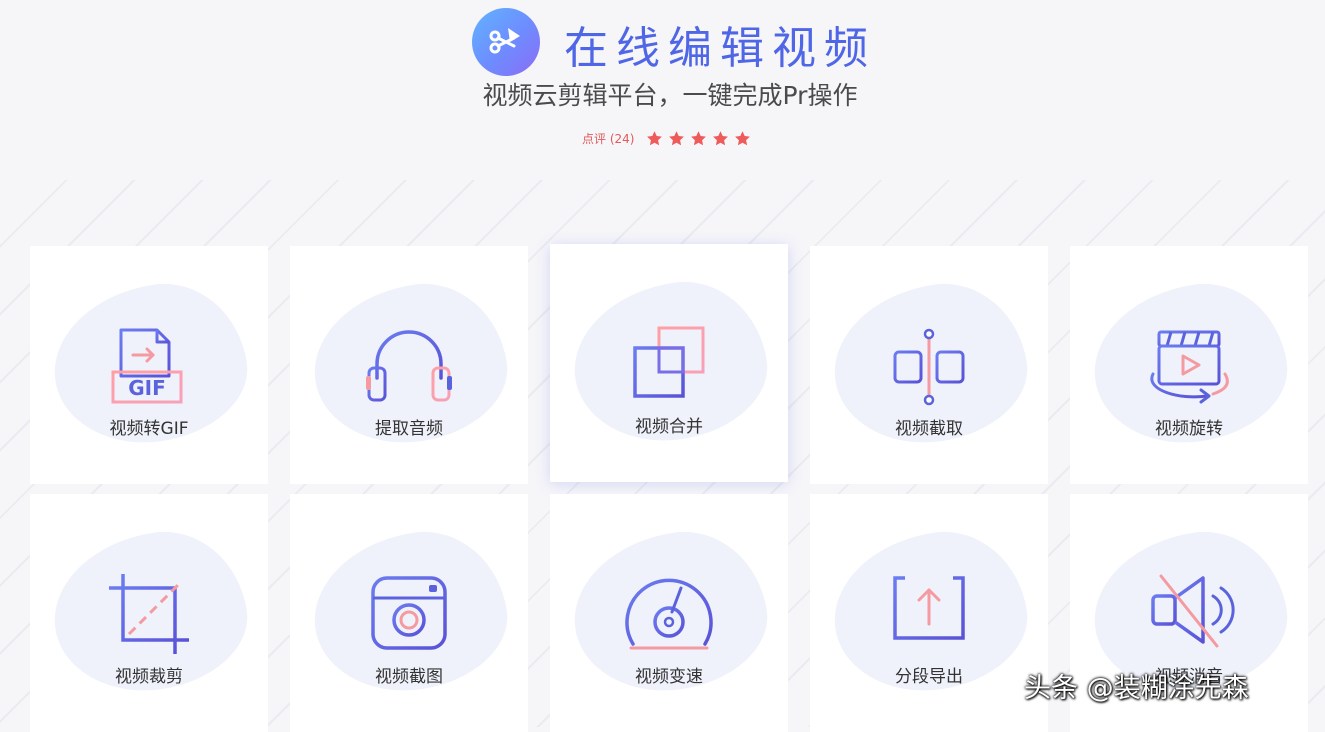  Describe the element at coordinates (669, 427) in the screenshot. I see `tool-label: 视频合并` at that location.